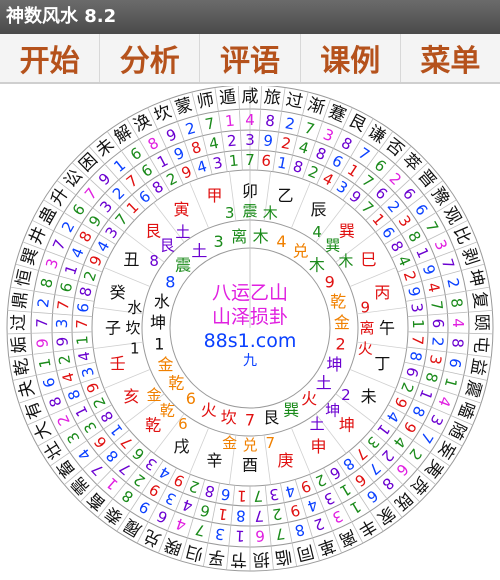 The image size is (500, 580). I want to click on hexagram-label: 既, so click(403, 501).